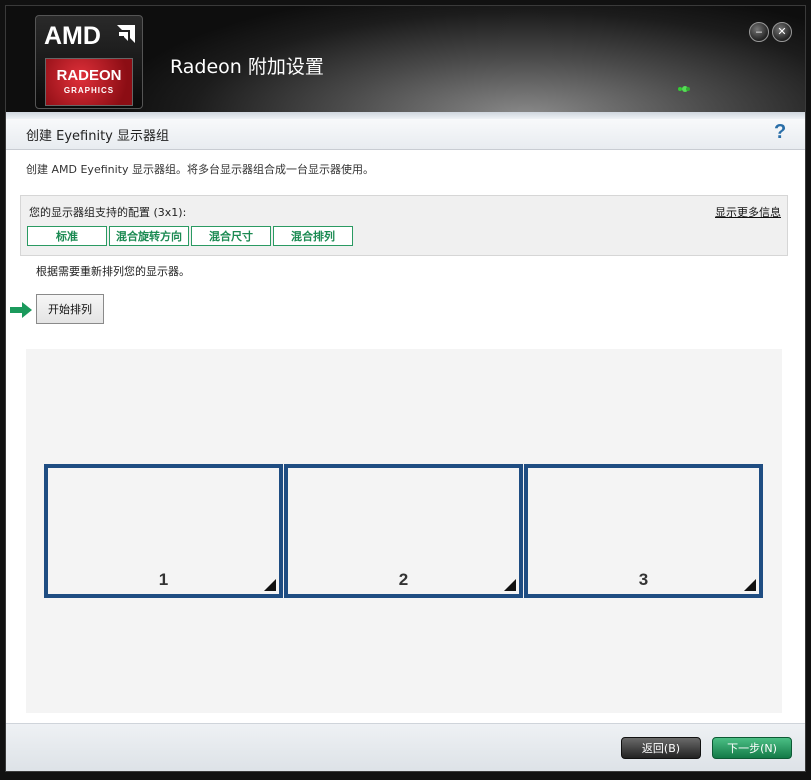 Image resolution: width=811 pixels, height=780 pixels. Describe the element at coordinates (163, 579) in the screenshot. I see `monitor-number: 1` at that location.